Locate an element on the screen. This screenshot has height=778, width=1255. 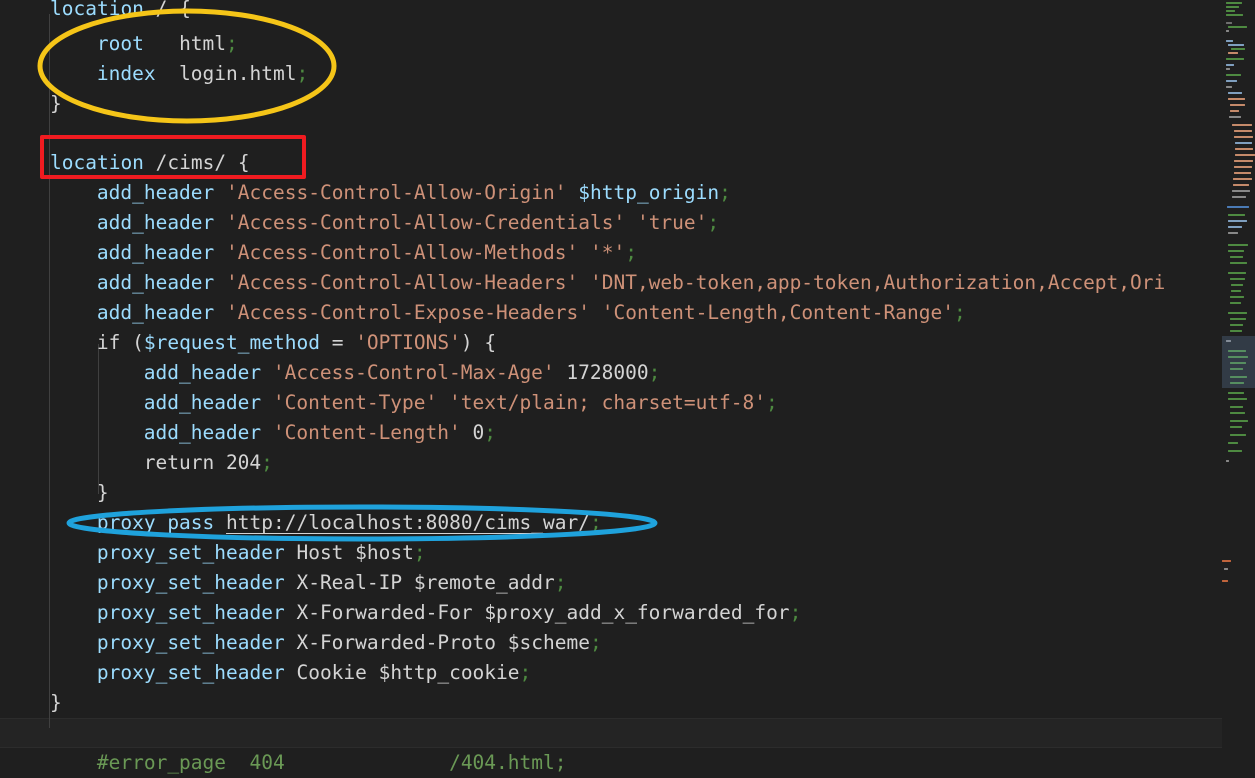
code-token-plain: login.html is located at coordinates (226, 73).